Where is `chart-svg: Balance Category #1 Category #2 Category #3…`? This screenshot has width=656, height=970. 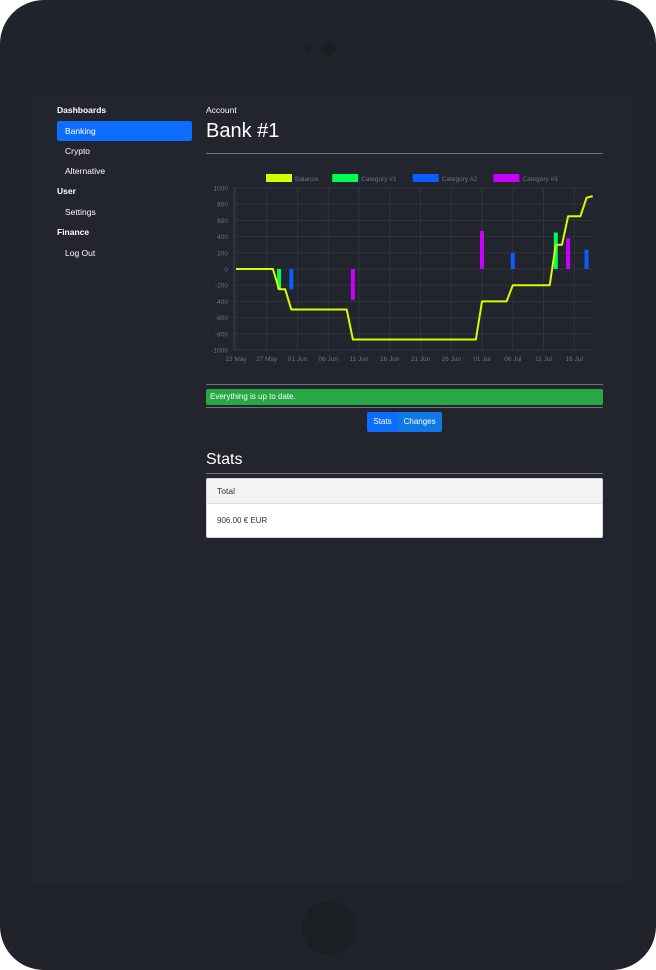 chart-svg: Balance Category #1 Category #2 Category #3… is located at coordinates (402, 268).